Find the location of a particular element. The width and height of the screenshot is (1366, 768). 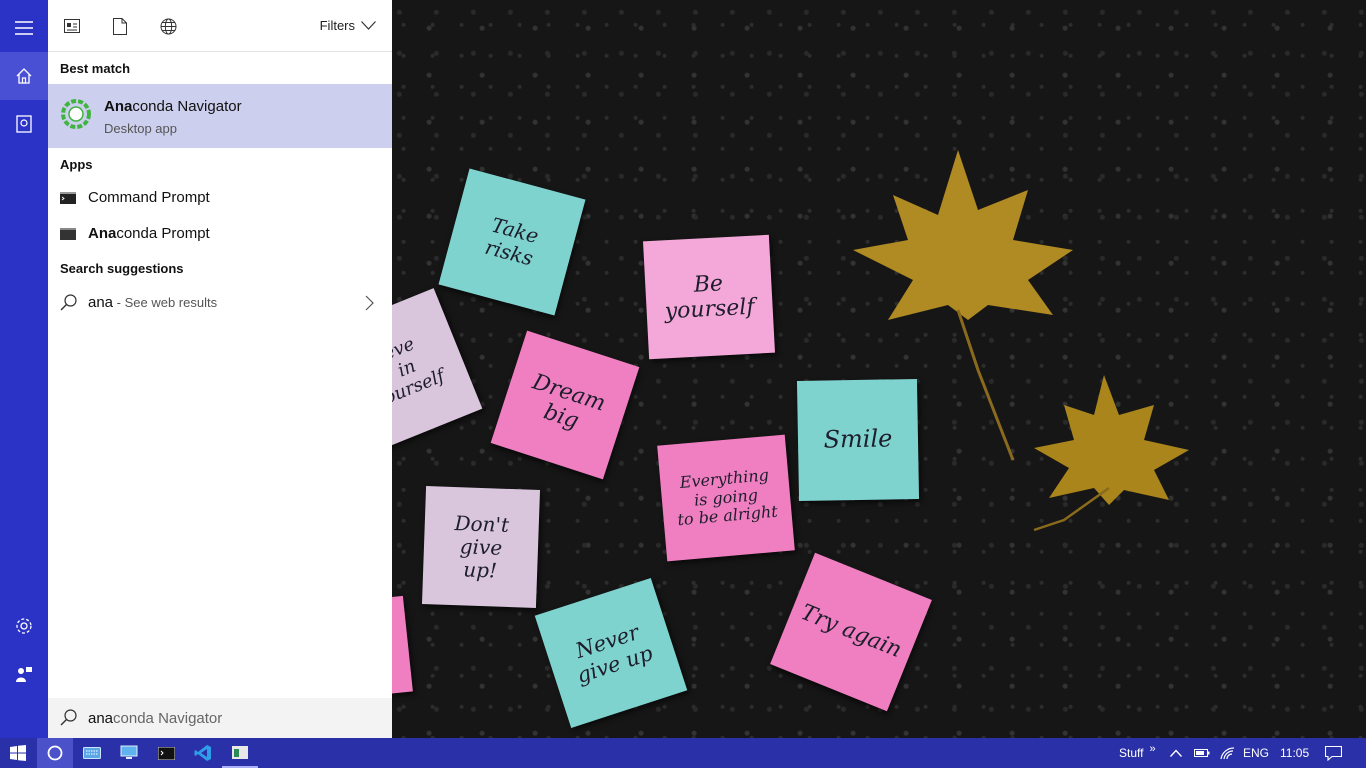

home-button is located at coordinates (24, 76).